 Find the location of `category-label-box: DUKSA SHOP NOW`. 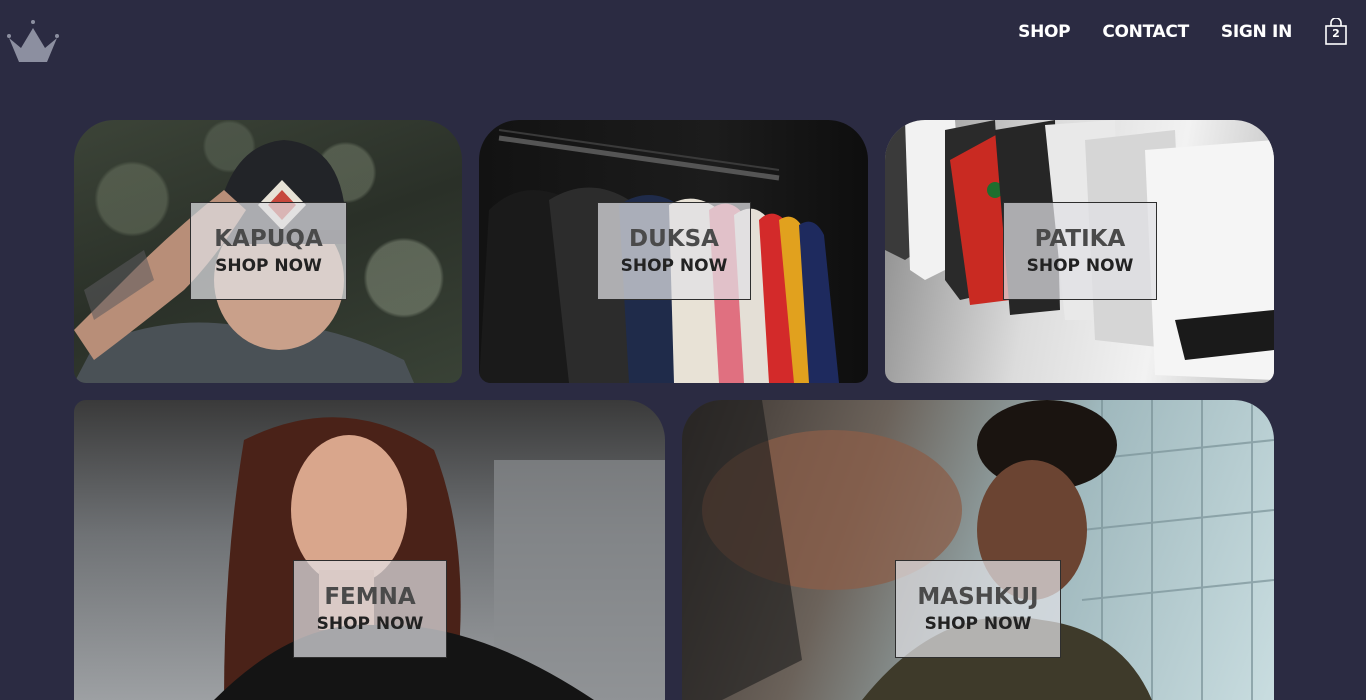

category-label-box: DUKSA SHOP NOW is located at coordinates (674, 251).